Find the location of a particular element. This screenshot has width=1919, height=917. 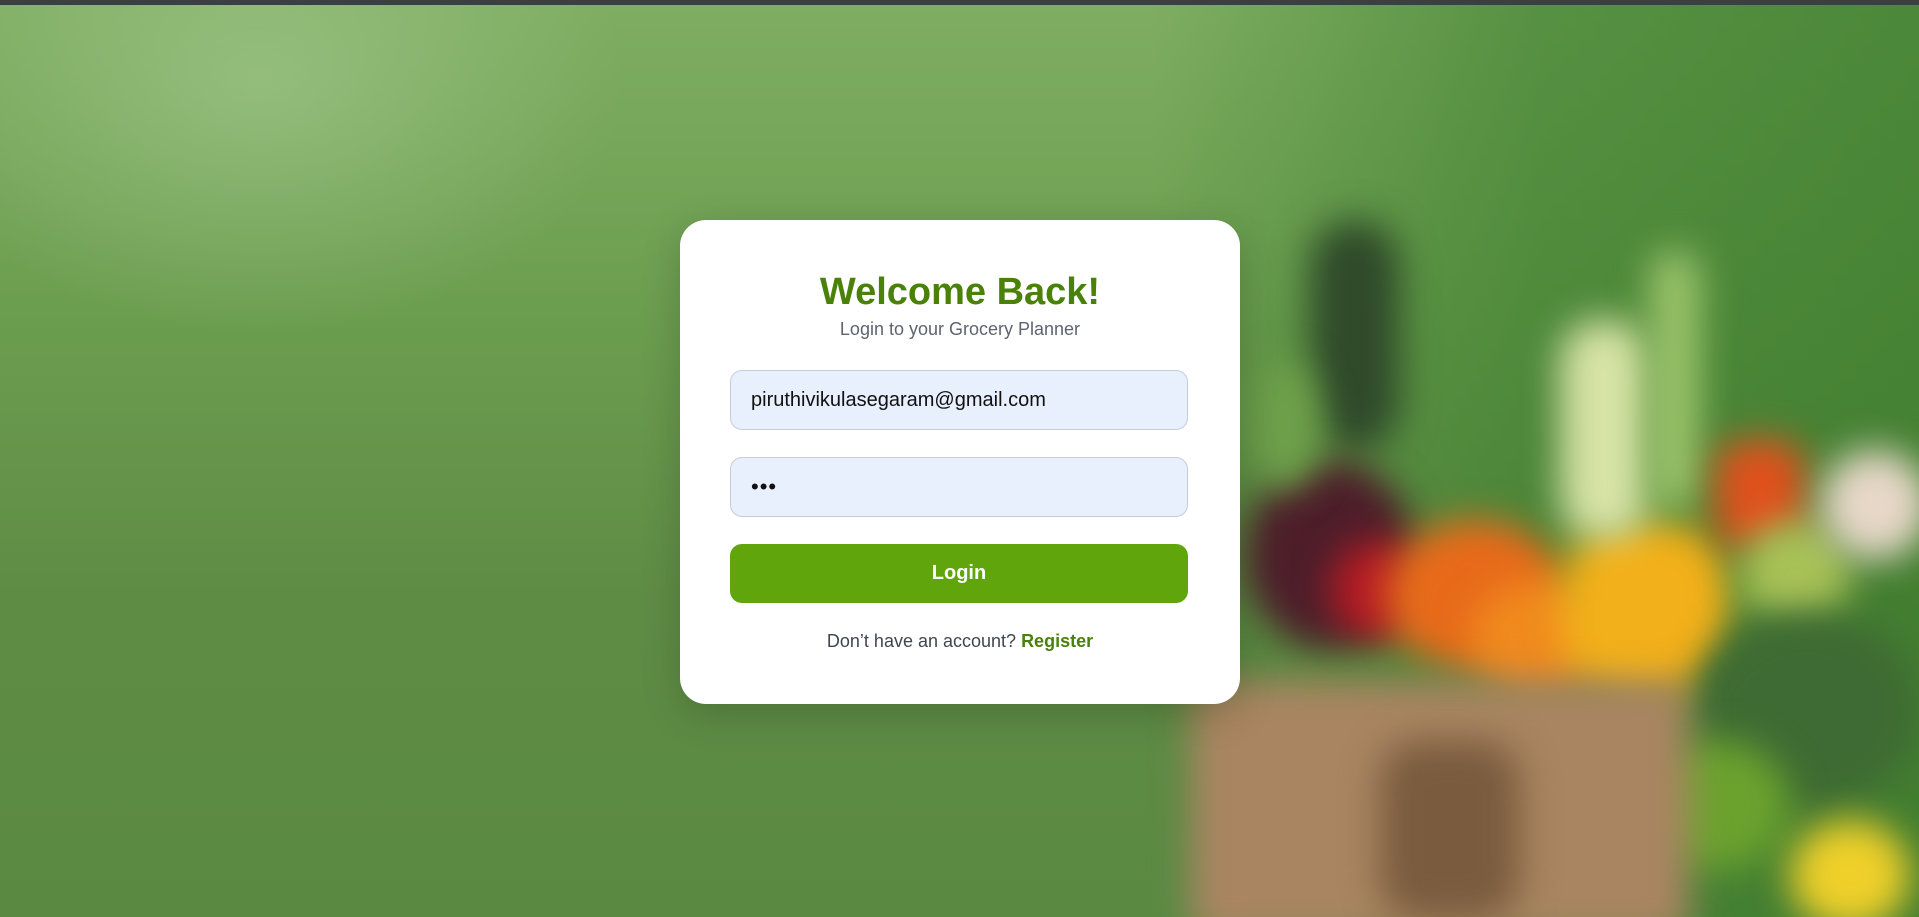

page-title: Welcome Back! is located at coordinates (960, 292).